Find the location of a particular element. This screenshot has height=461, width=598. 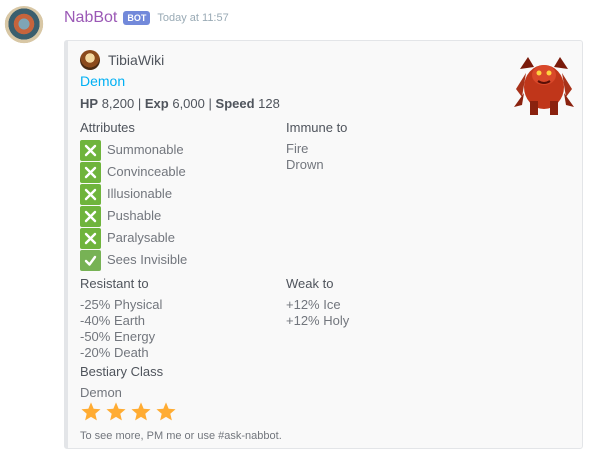

immune-value: Fire is located at coordinates (297, 148).